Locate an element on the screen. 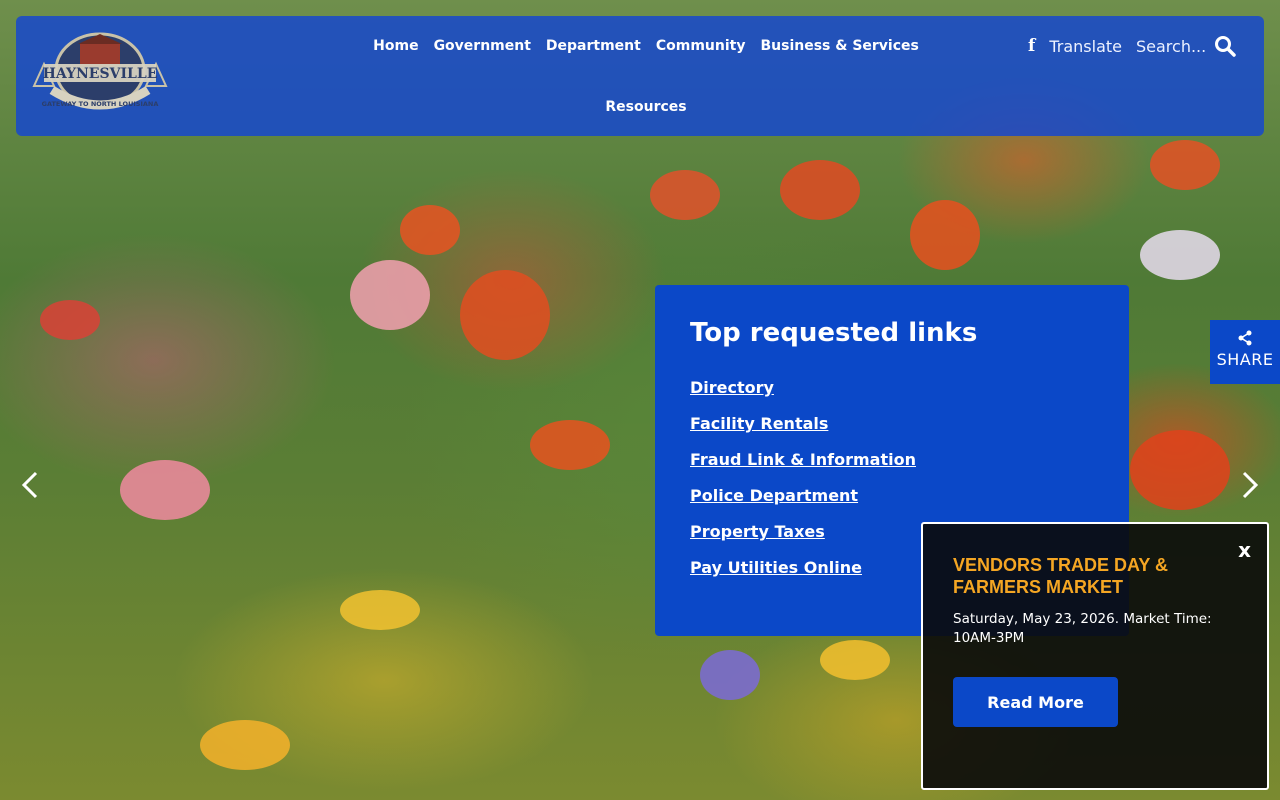  link-police-department: Police Department is located at coordinates (774, 495).